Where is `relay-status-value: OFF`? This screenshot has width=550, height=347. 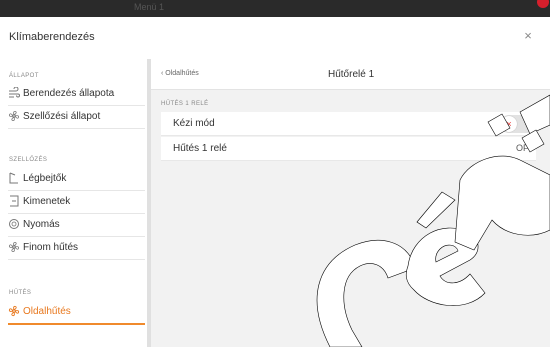 relay-status-value: OFF is located at coordinates (525, 148).